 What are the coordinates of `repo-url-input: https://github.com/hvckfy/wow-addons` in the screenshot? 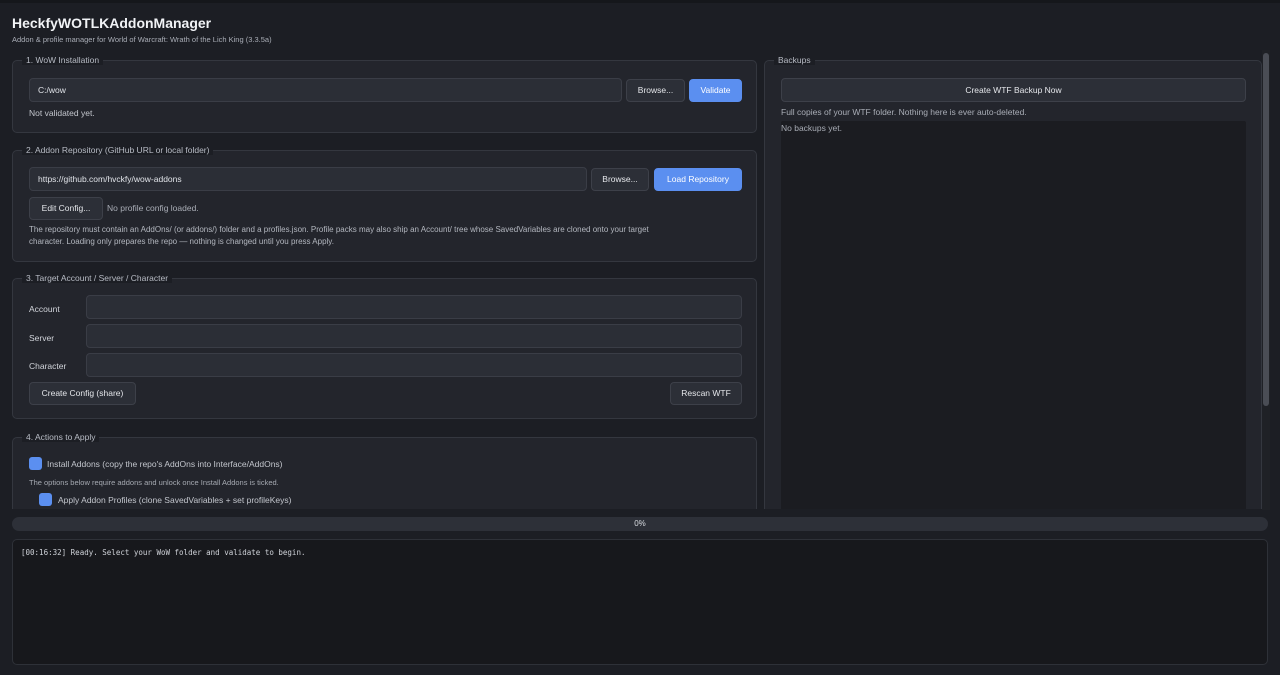 It's located at (308, 179).